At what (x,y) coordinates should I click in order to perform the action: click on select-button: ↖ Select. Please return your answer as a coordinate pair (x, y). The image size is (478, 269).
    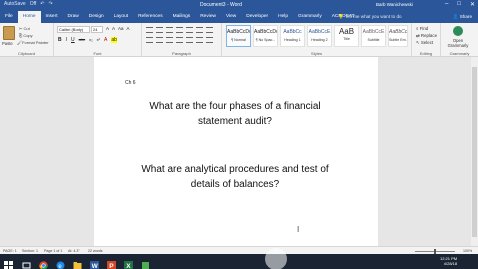
    Looking at the image, I should click on (424, 43).